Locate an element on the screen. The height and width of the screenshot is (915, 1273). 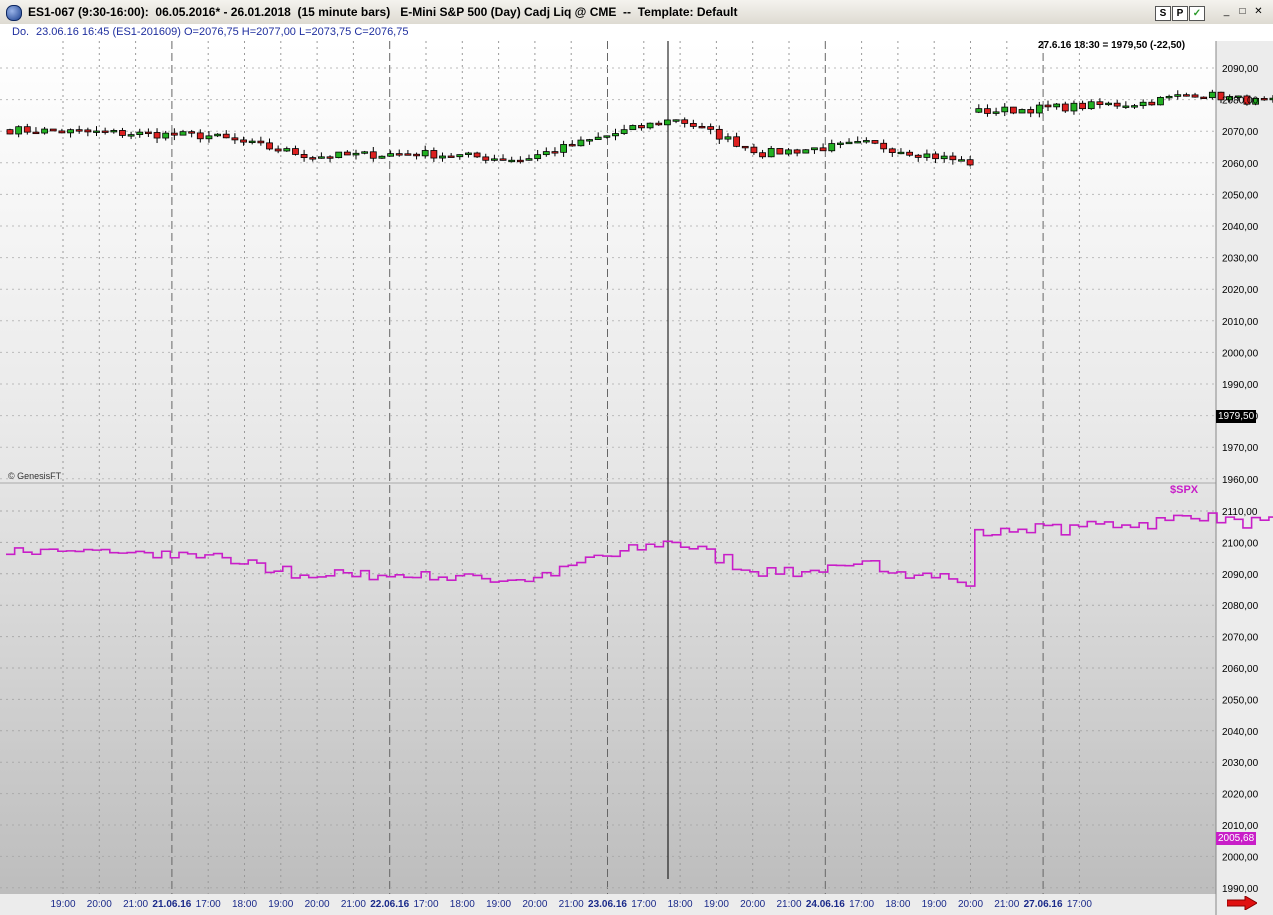
es-y-tick-label: 2050,00 is located at coordinates (1240, 195).